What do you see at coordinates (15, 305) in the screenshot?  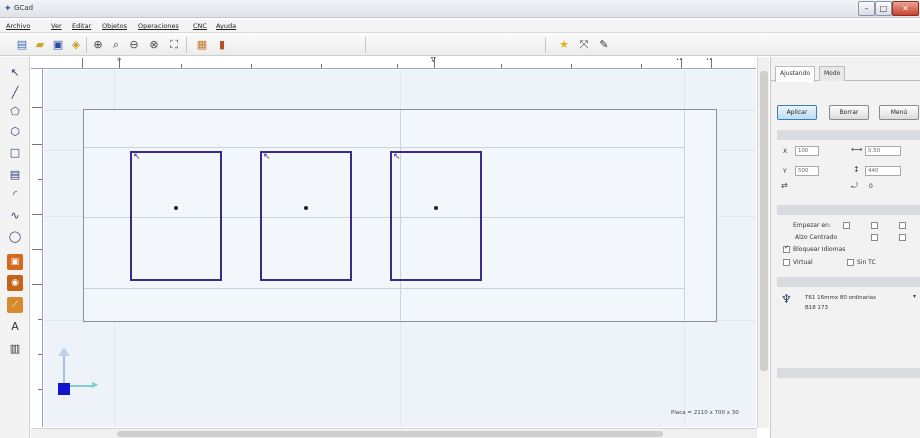 I see `cut-tool-icon: ⟋` at bounding box center [15, 305].